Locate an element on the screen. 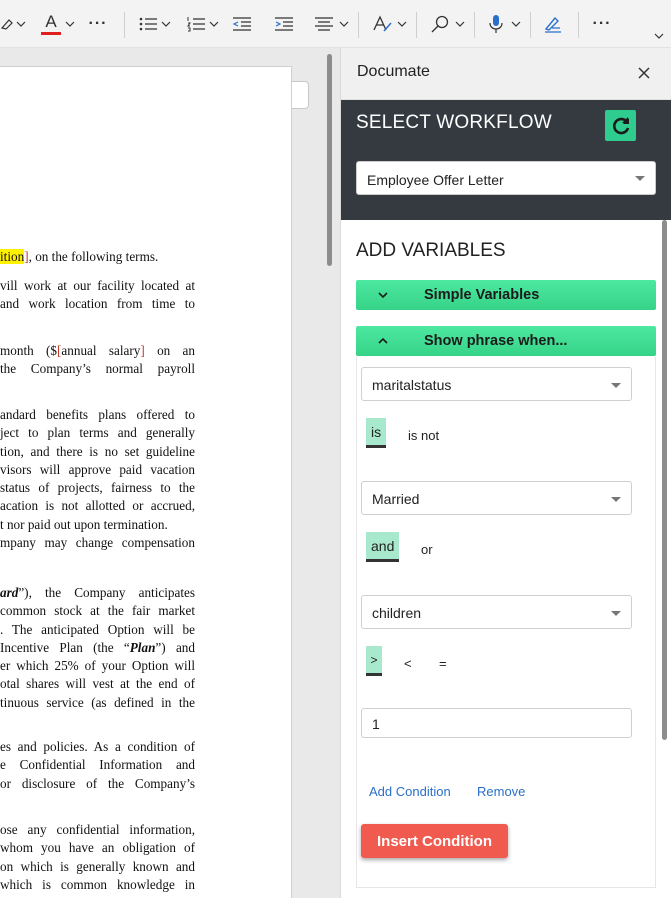 The image size is (671, 898). decrease-indent-icon is located at coordinates (242, 24).